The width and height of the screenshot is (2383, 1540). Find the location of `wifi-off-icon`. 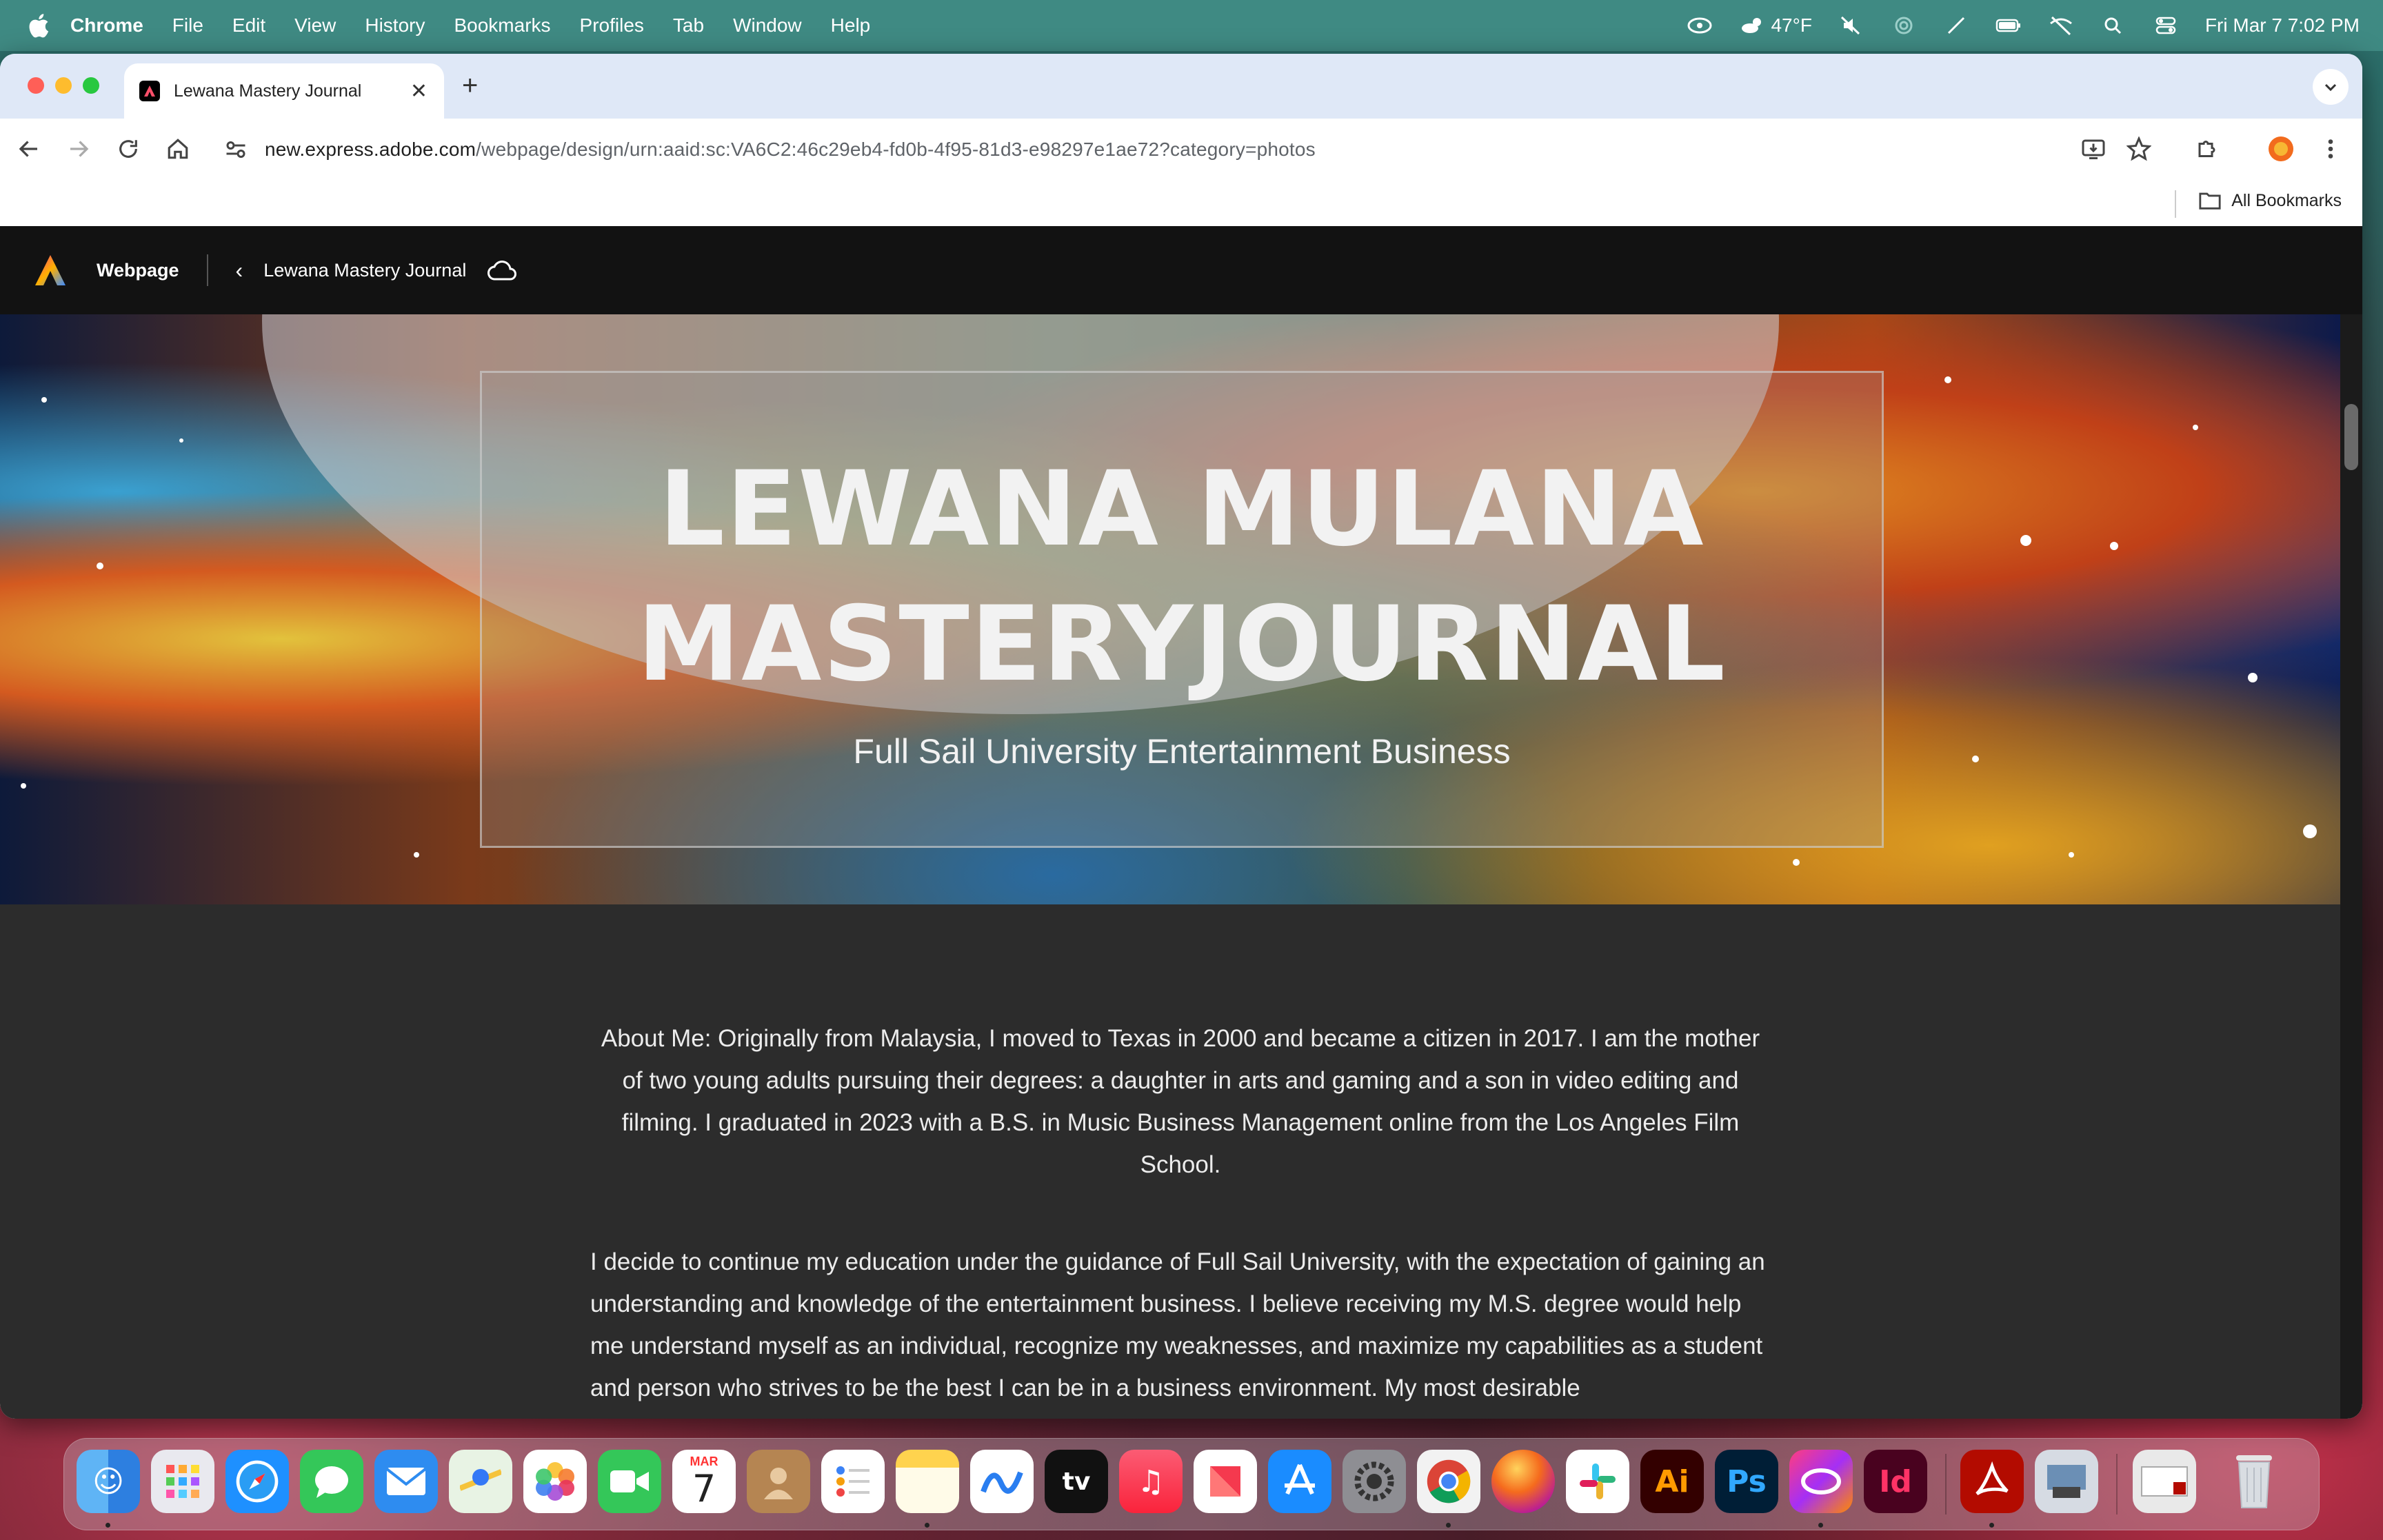

wifi-off-icon is located at coordinates (2061, 26).